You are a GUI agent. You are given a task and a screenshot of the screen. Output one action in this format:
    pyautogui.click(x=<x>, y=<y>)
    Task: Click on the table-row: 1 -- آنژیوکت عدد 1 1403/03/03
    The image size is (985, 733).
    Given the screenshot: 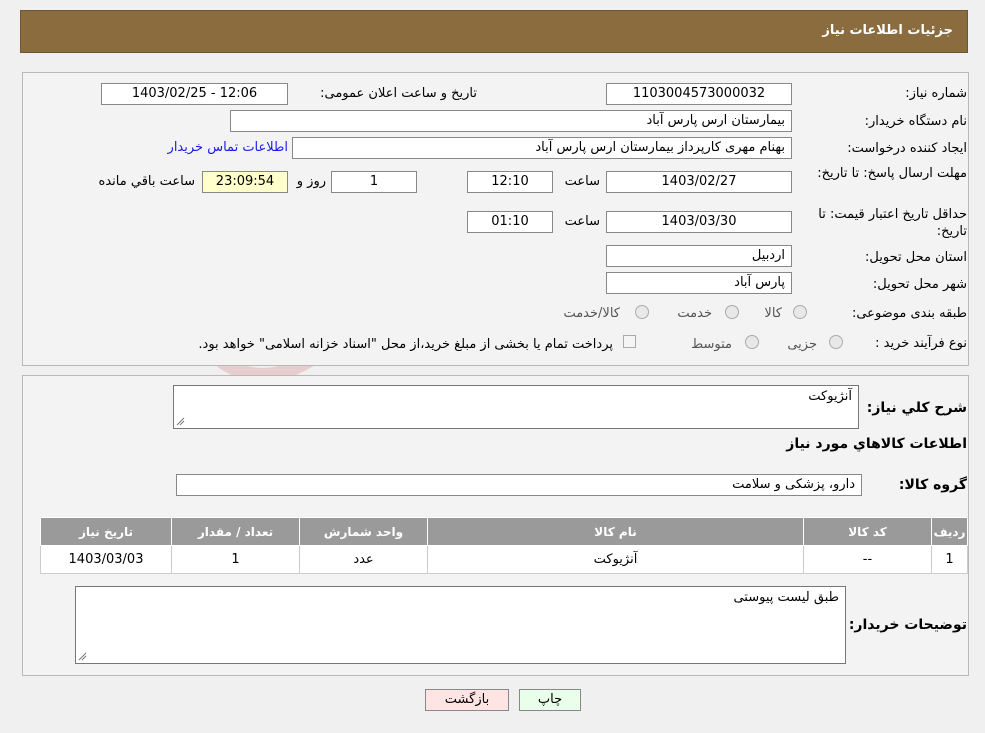 What is the action you would take?
    pyautogui.click(x=504, y=559)
    